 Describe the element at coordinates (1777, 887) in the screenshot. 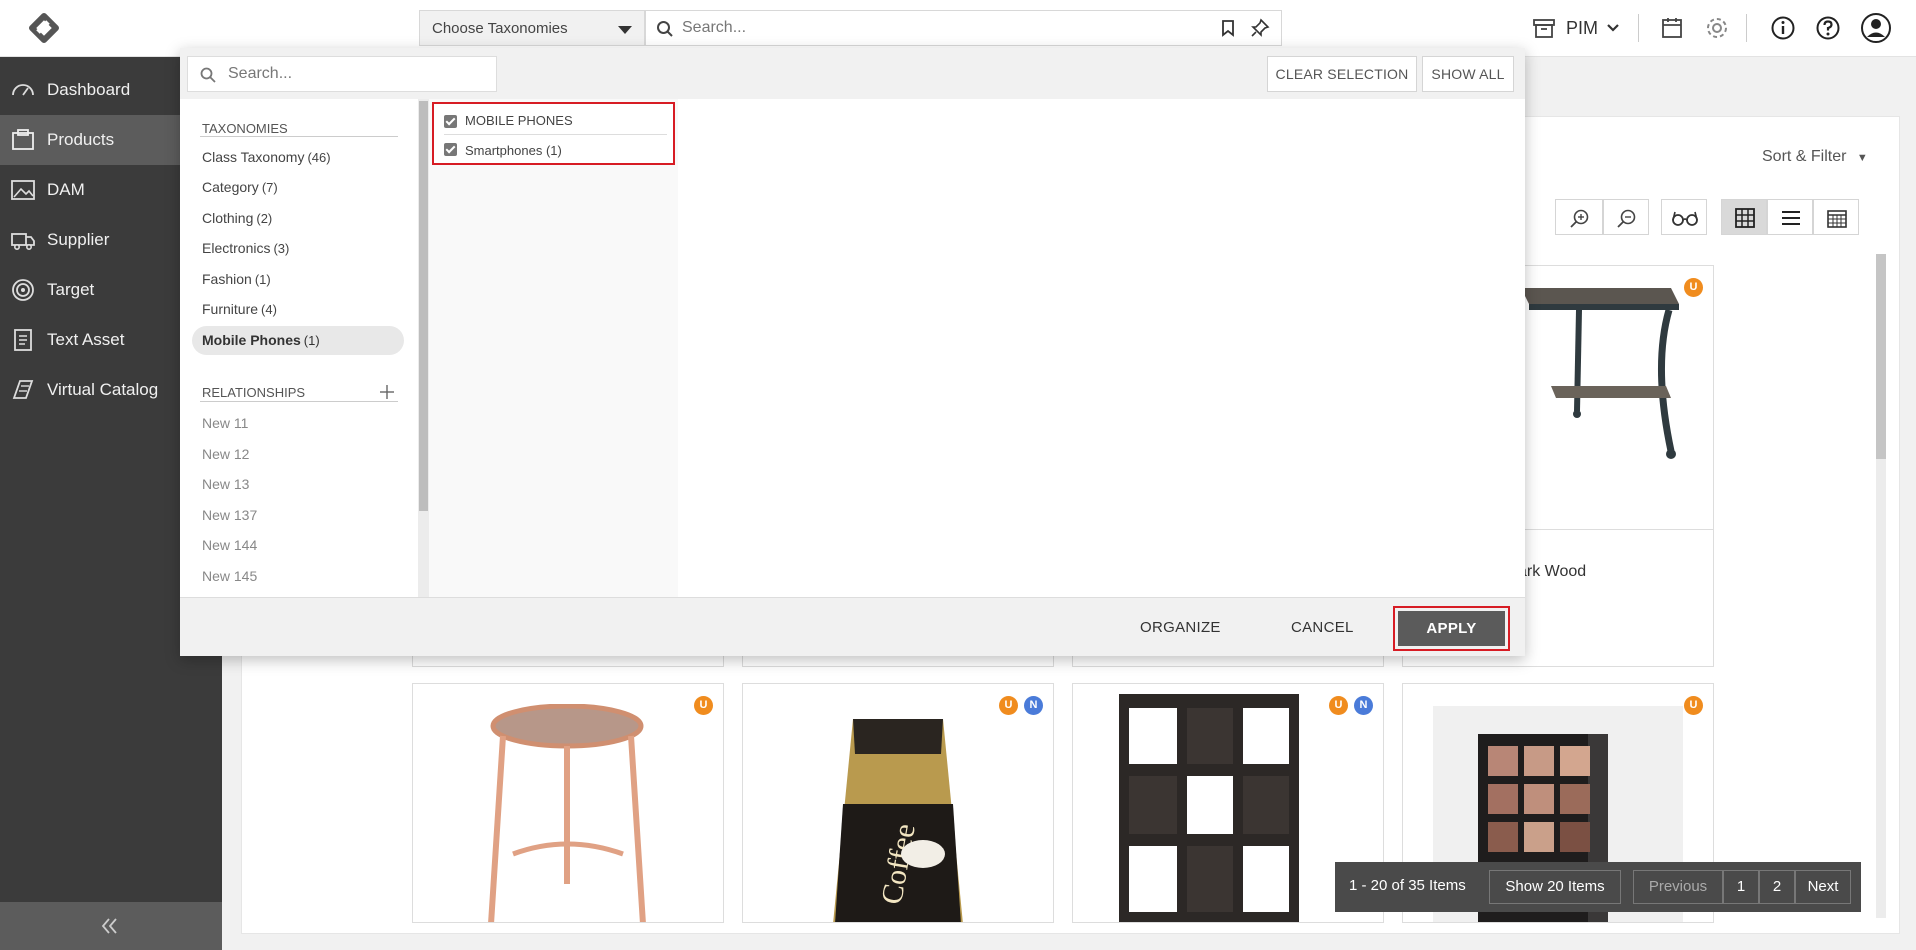

I see `page-2-button: 2` at that location.